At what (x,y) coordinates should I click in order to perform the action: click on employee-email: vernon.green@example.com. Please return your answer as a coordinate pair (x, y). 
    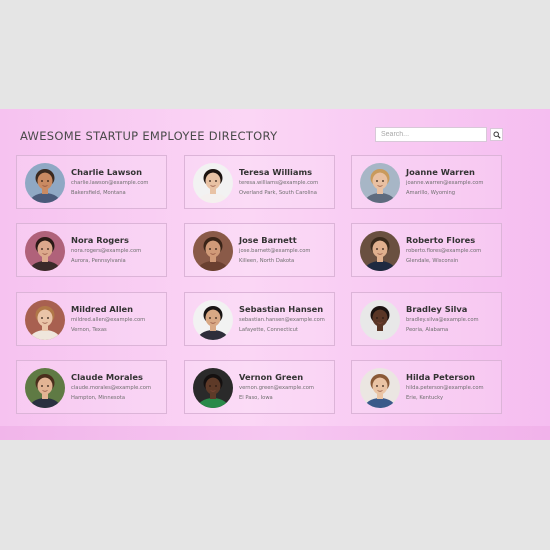
    Looking at the image, I should click on (276, 388).